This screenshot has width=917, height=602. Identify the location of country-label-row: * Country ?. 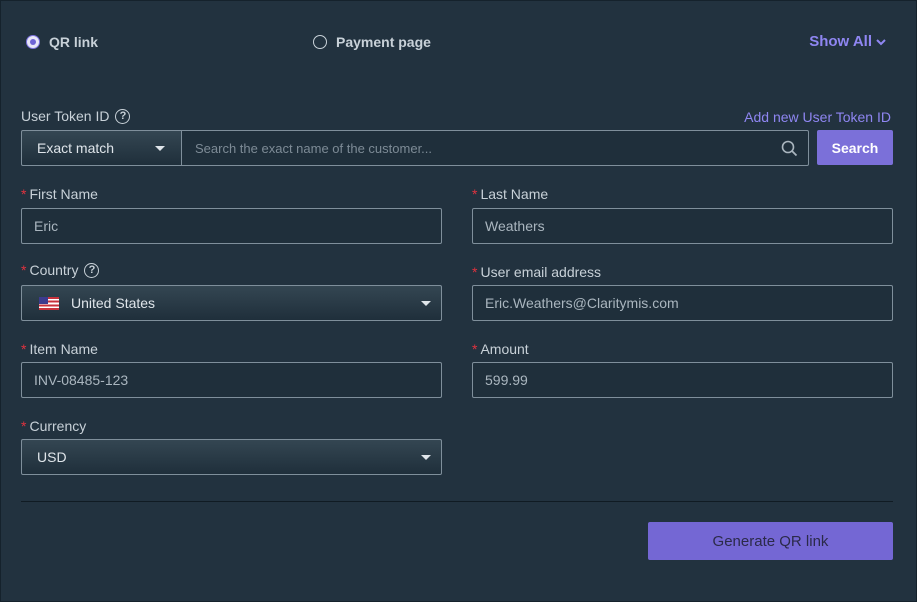
(60, 270).